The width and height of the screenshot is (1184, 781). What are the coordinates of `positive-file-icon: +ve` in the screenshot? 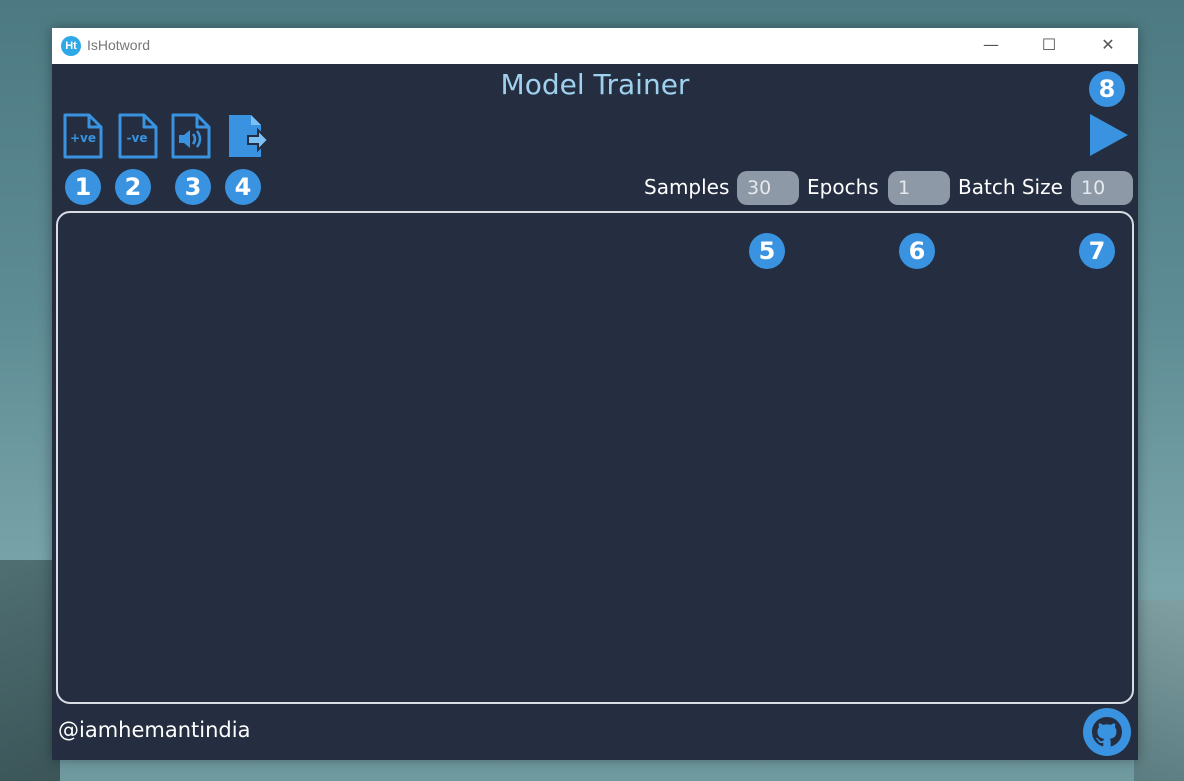 It's located at (83, 136).